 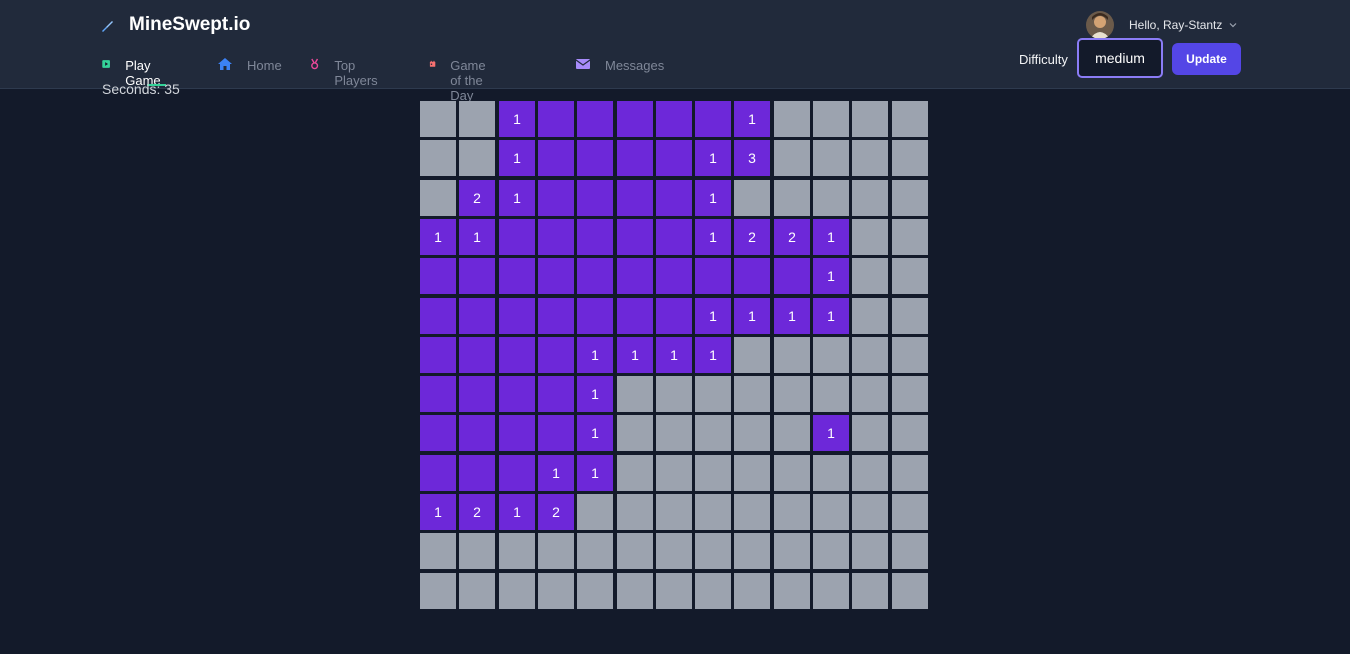 What do you see at coordinates (619, 70) in the screenshot?
I see `nav-messages: Messages` at bounding box center [619, 70].